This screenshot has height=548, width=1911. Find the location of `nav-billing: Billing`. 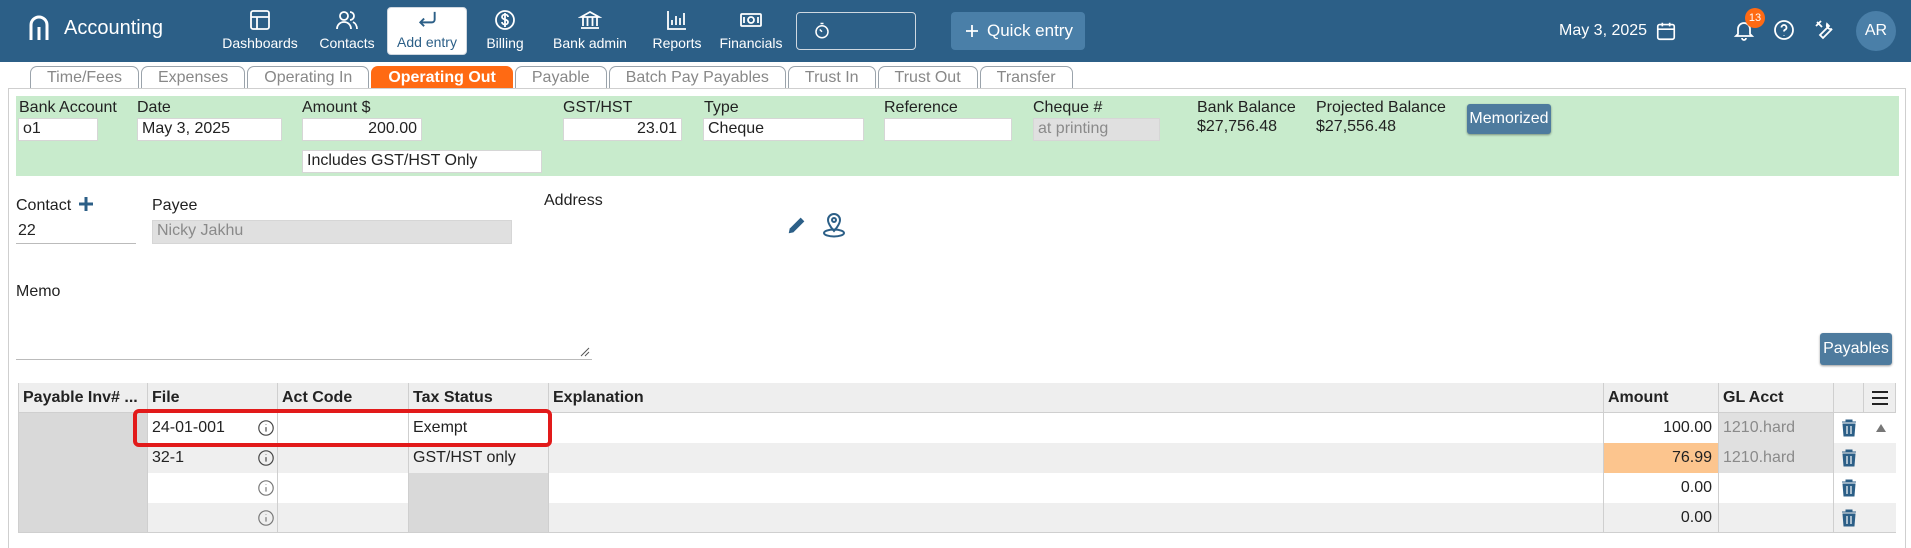

nav-billing: Billing is located at coordinates (505, 31).